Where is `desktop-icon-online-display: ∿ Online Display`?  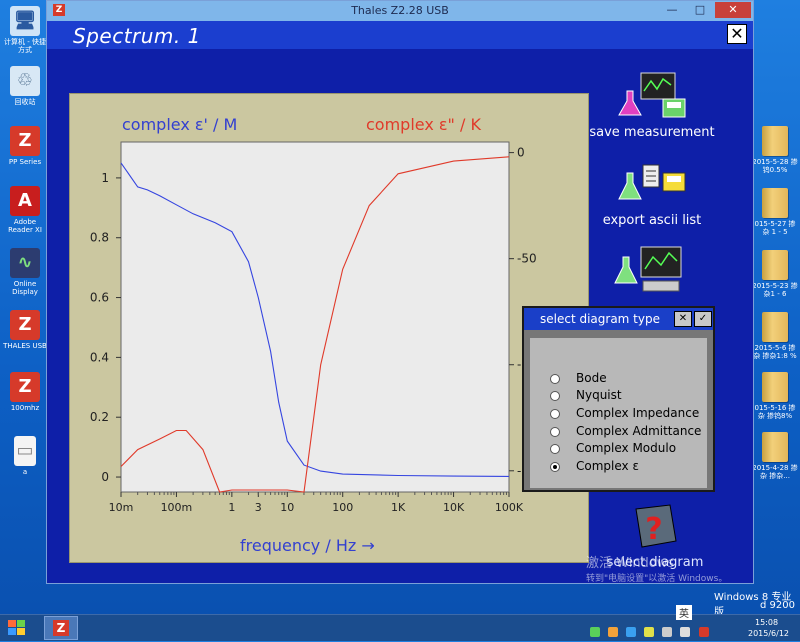
desktop-icon-online-display: ∿ Online Display is located at coordinates (25, 272).